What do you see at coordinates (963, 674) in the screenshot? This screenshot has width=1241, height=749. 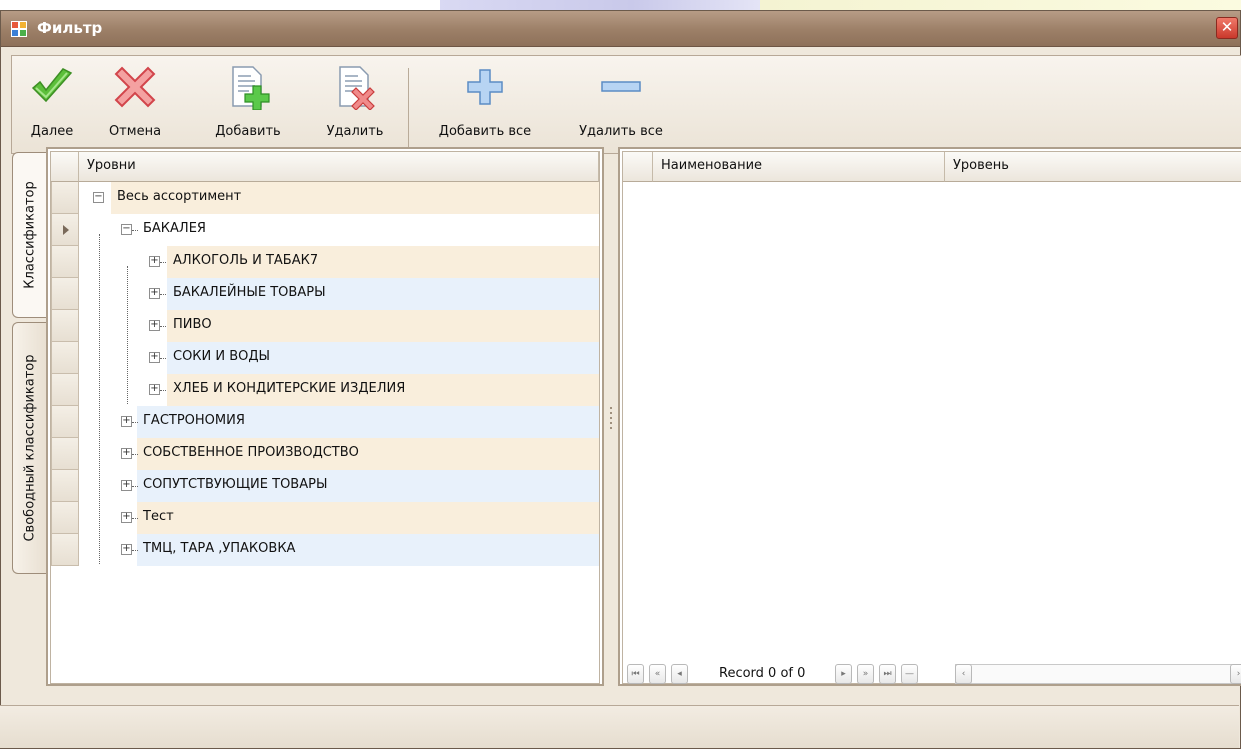 I see `scroll-left-icon: ‹` at bounding box center [963, 674].